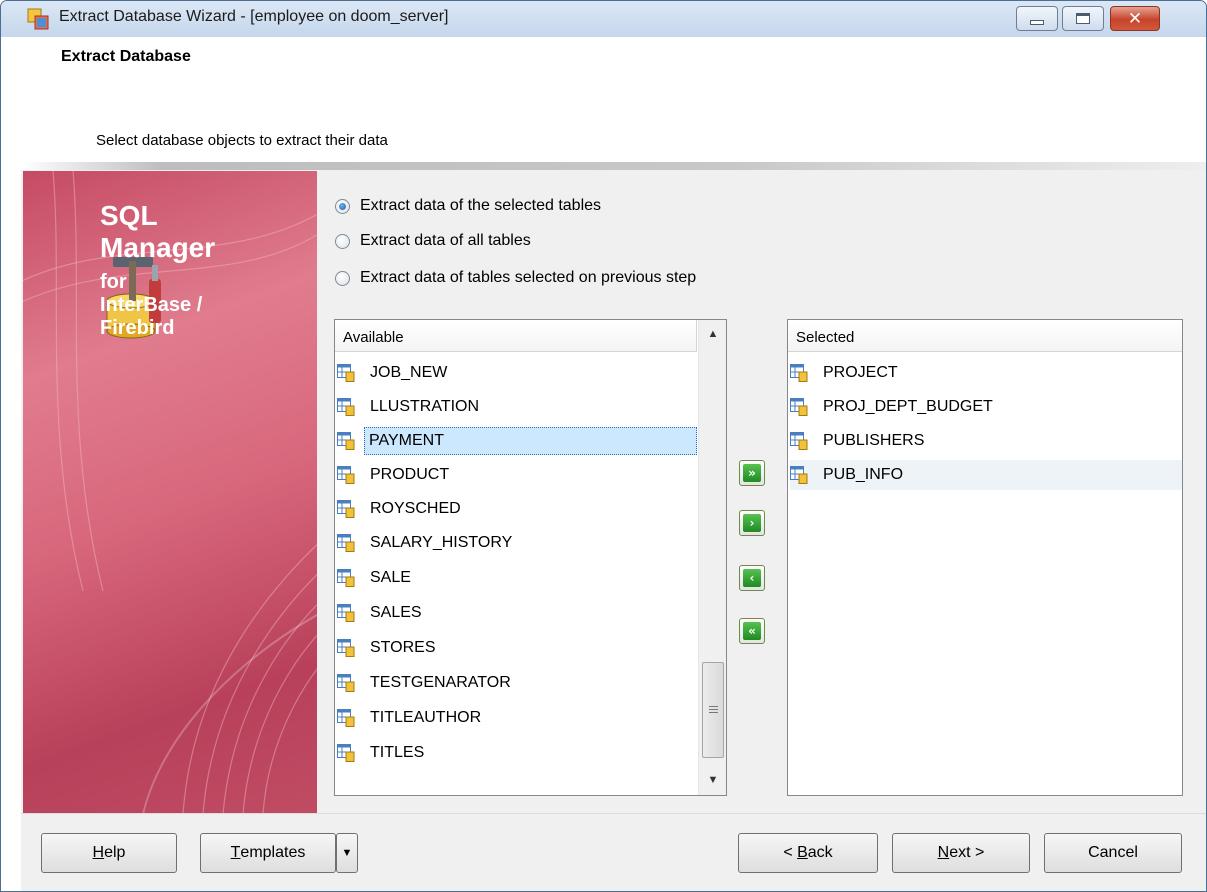 The height and width of the screenshot is (892, 1207). Describe the element at coordinates (517, 373) in the screenshot. I see `list-item: JOB_NEW` at that location.